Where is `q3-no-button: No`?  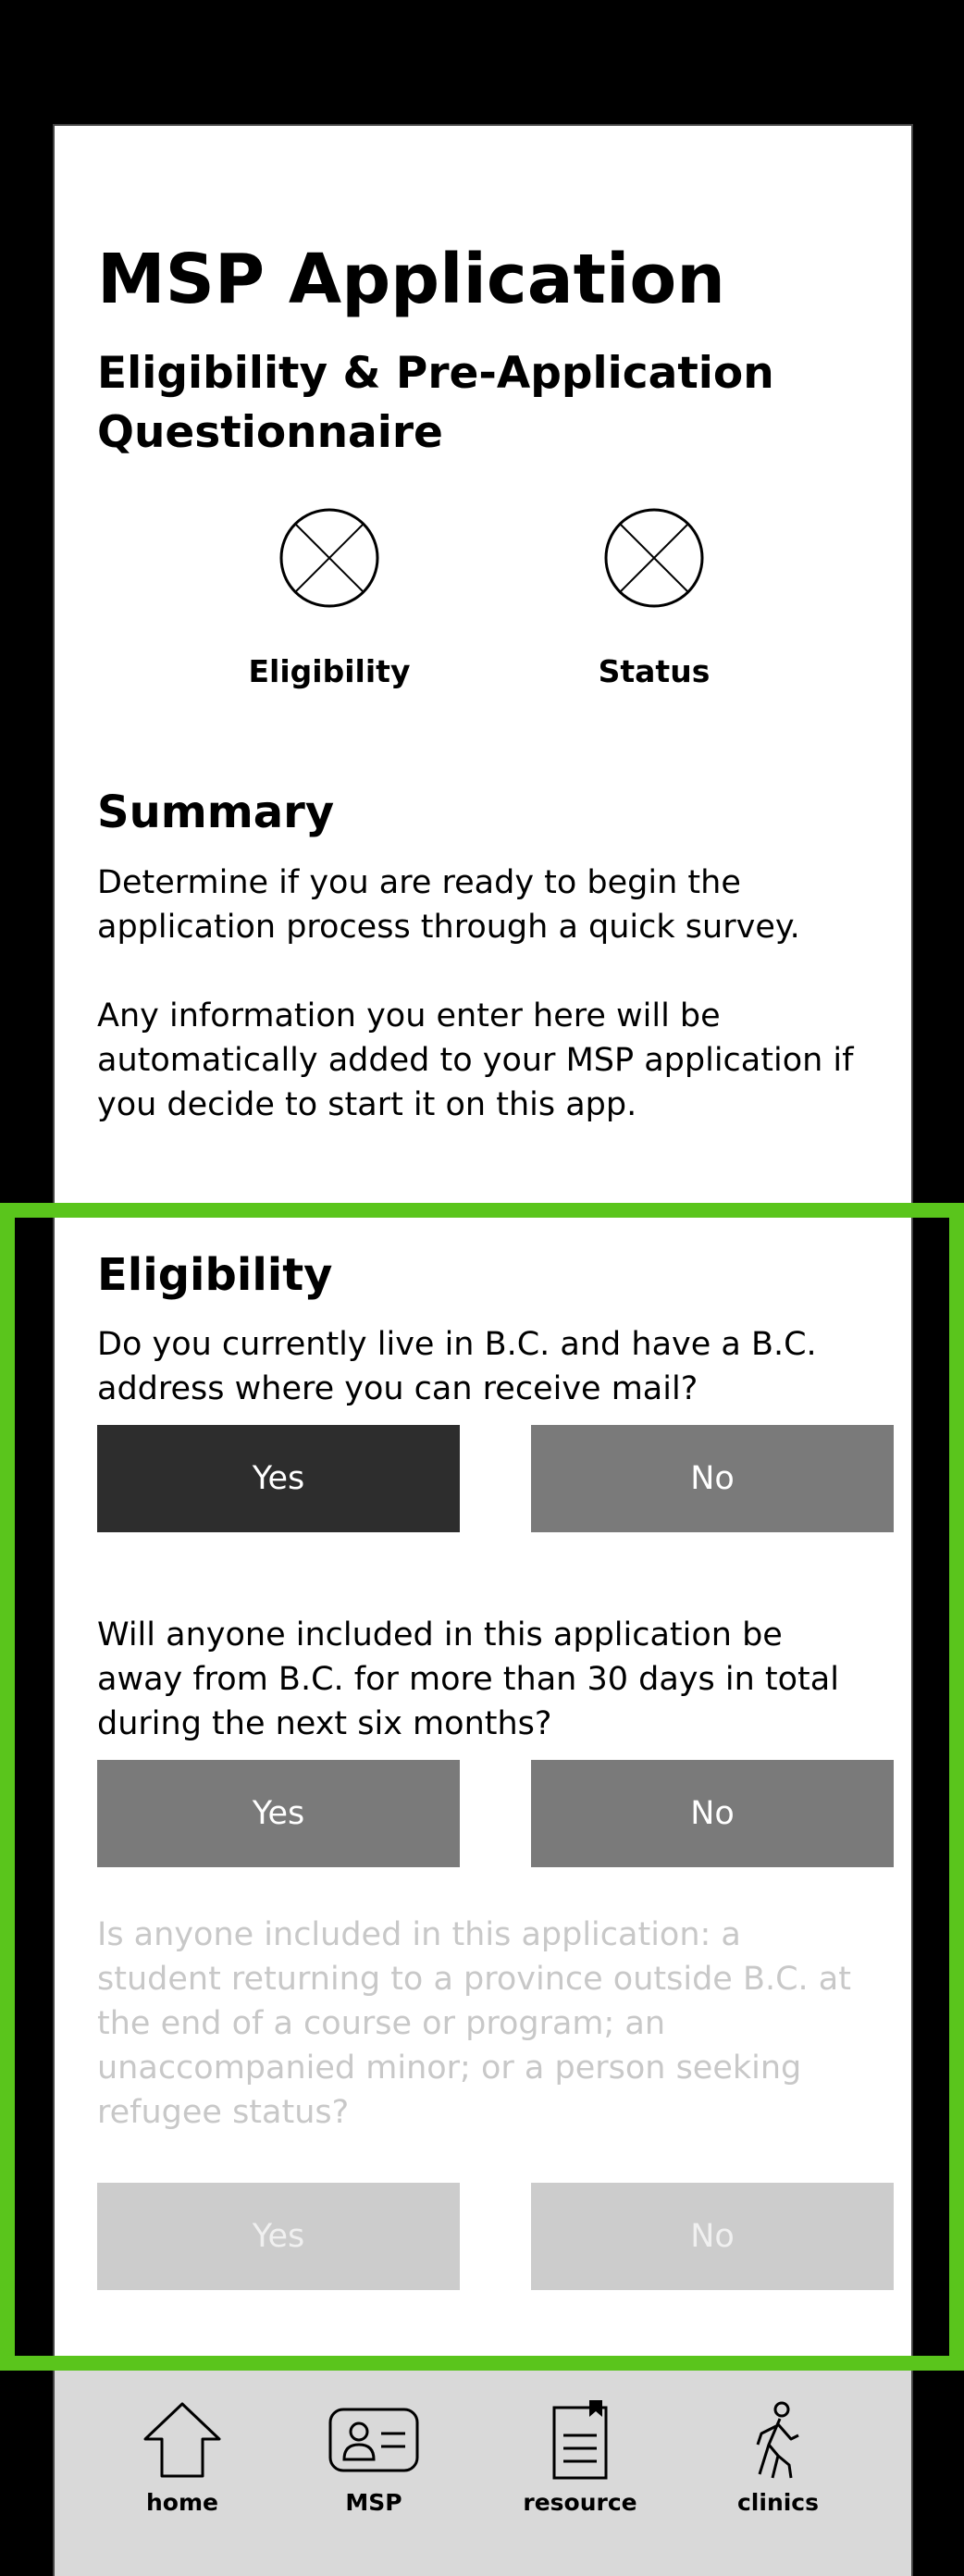 q3-no-button: No is located at coordinates (712, 2236).